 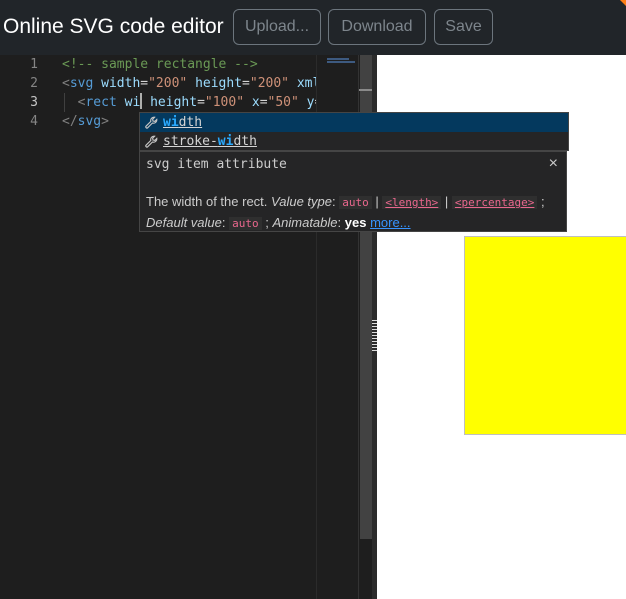 What do you see at coordinates (113, 26) in the screenshot?
I see `app-title: Online SVG code editor` at bounding box center [113, 26].